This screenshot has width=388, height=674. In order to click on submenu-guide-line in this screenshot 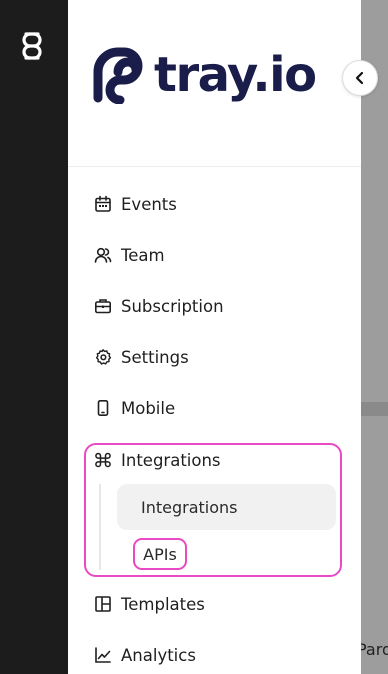, I will do `click(100, 527)`.